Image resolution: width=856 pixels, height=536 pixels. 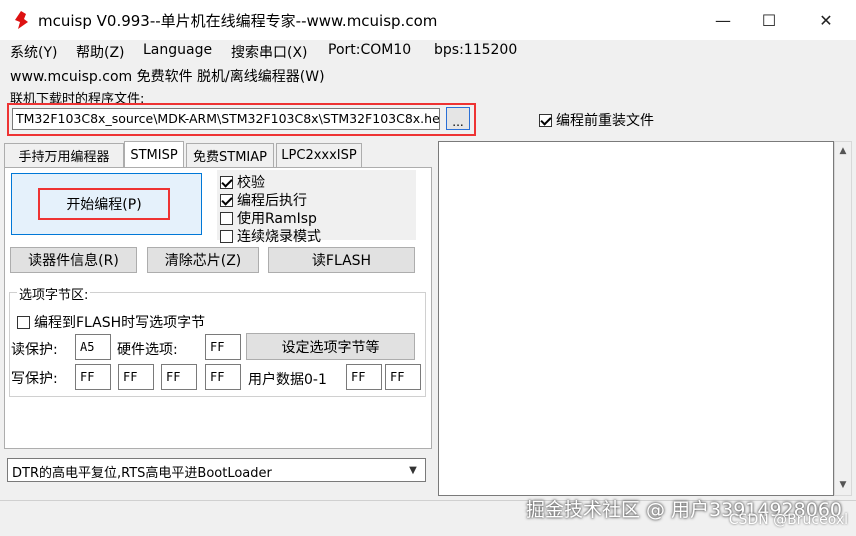 I want to click on window-title: mcuisp V0.993--单片机在线编程专家--www.mcuisp.com, so click(x=238, y=21).